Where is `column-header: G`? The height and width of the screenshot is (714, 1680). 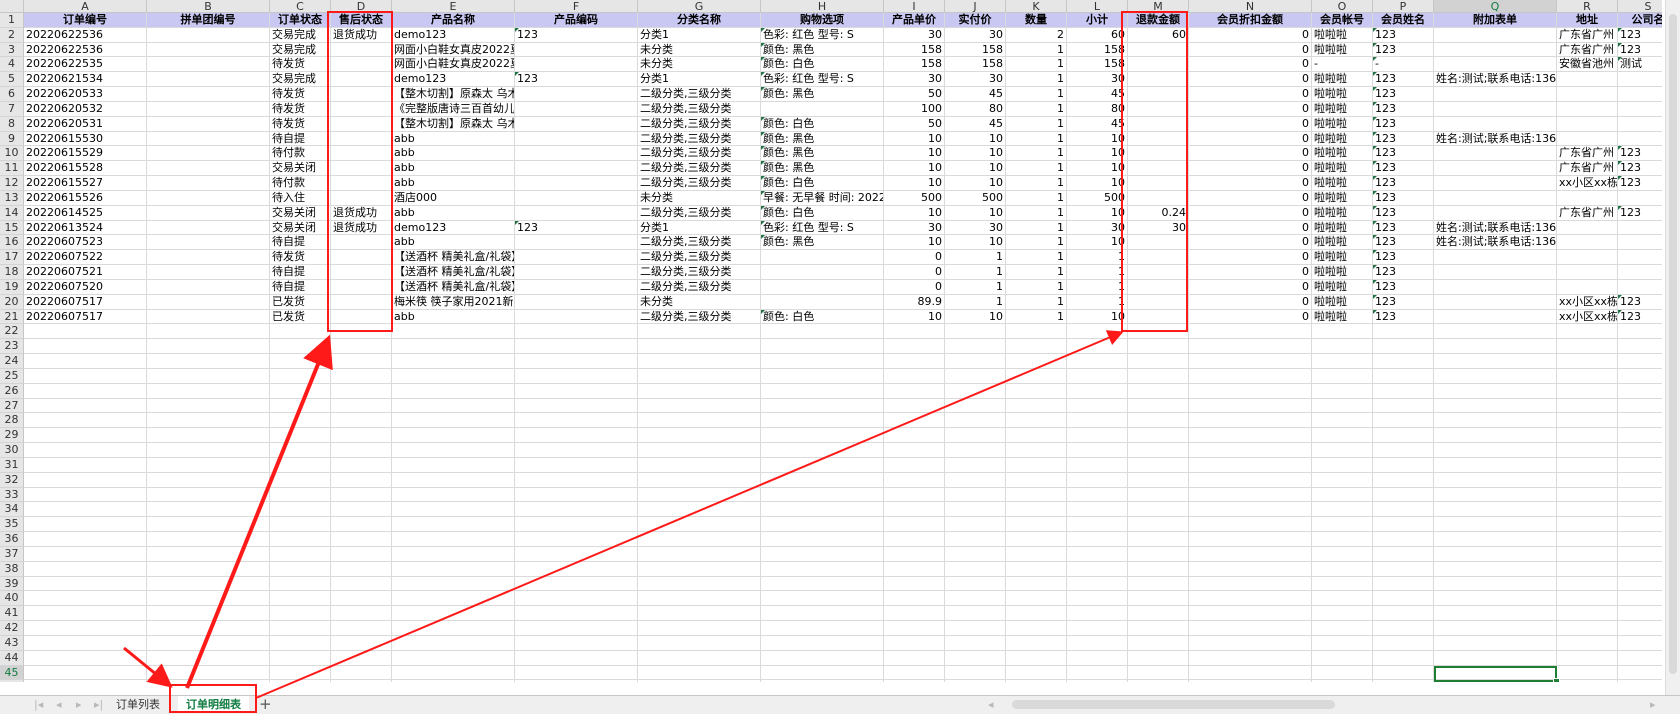
column-header: G is located at coordinates (699, 6).